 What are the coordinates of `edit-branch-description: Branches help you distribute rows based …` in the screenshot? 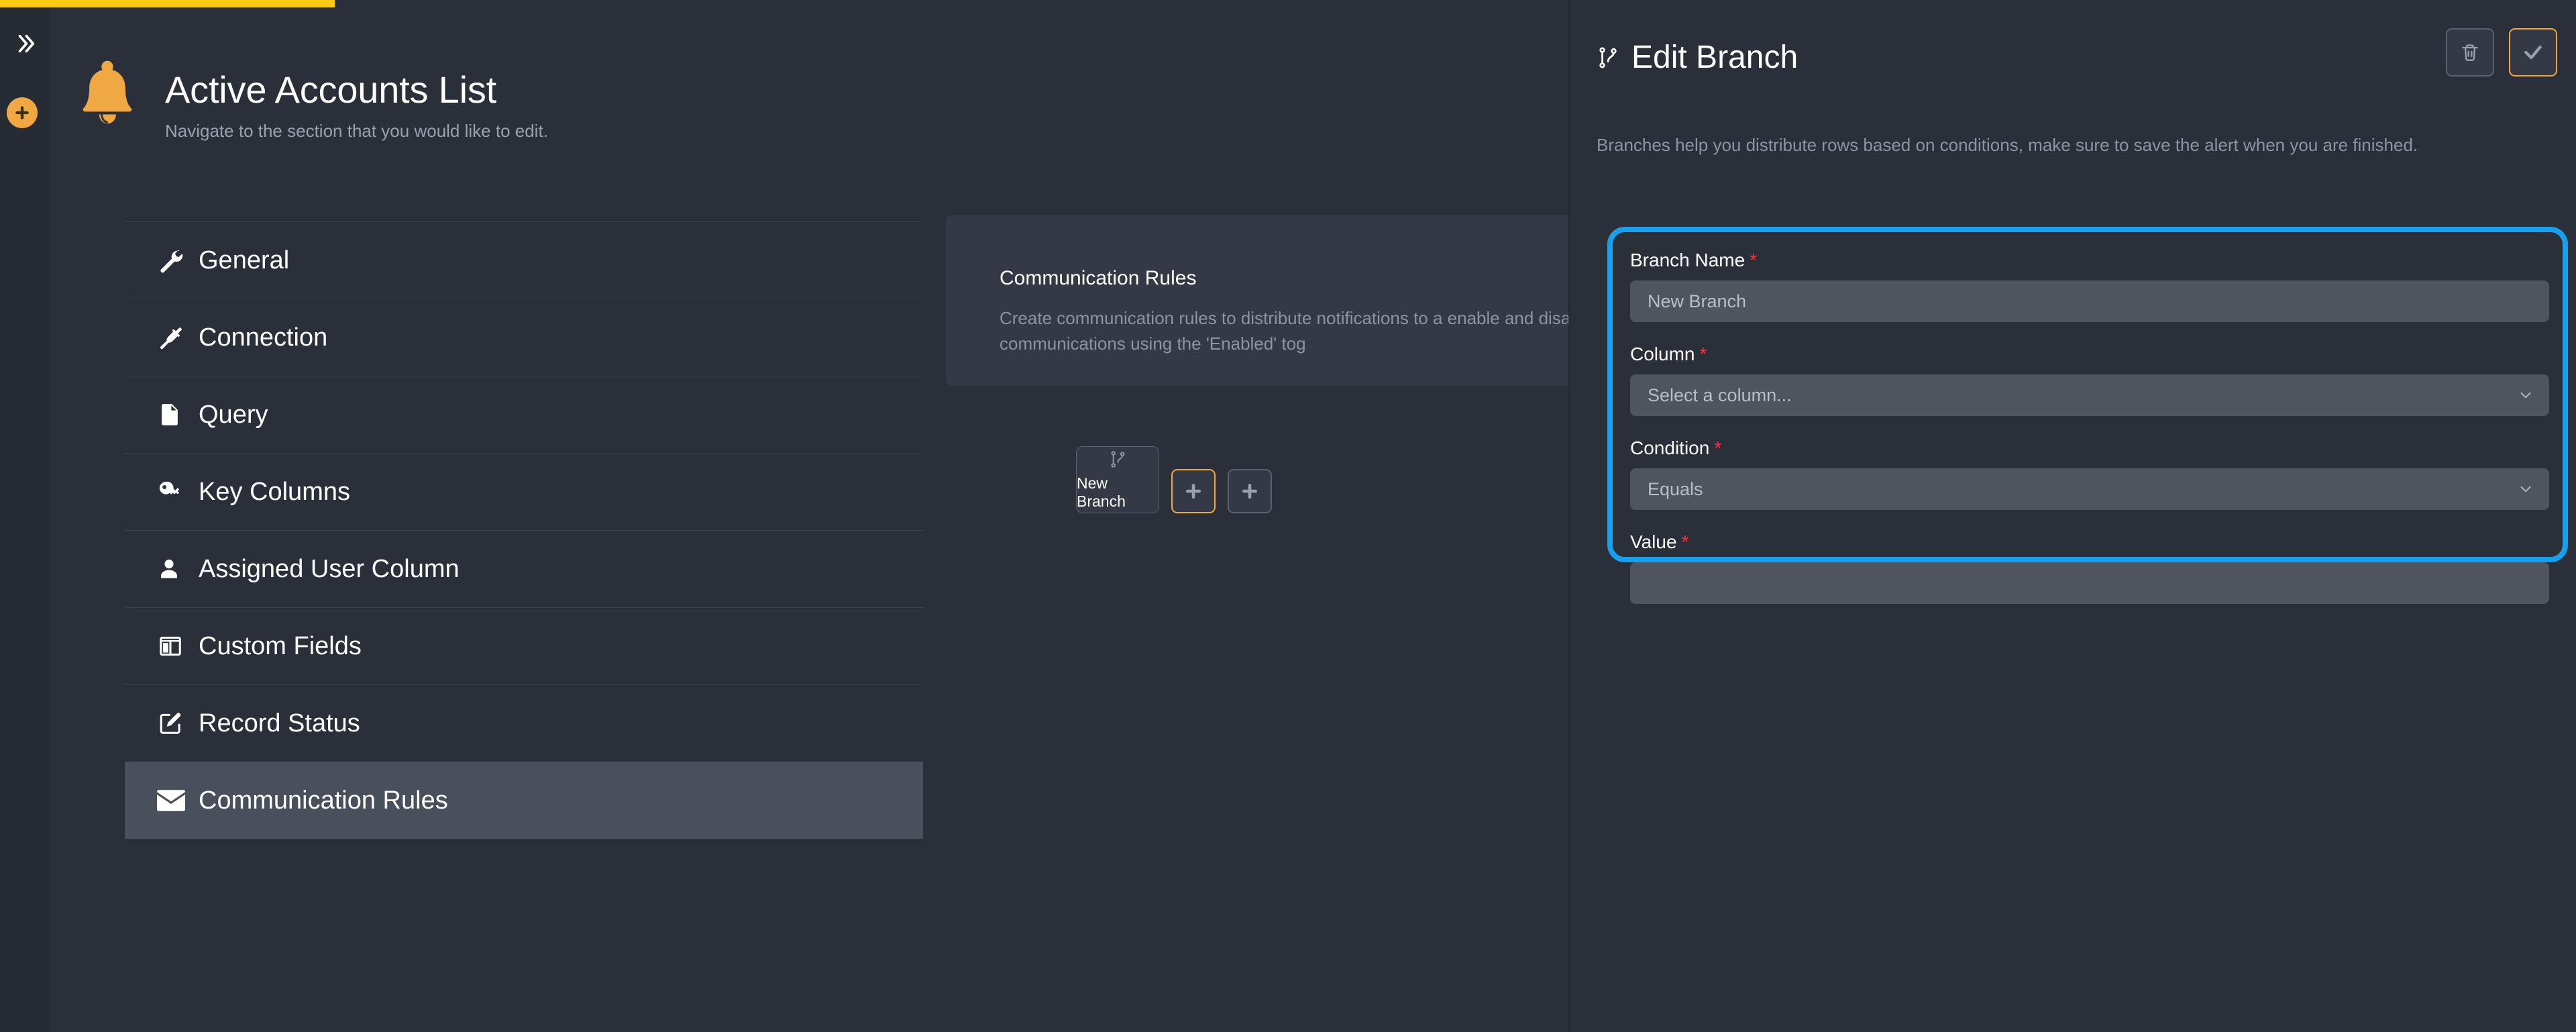 It's located at (2007, 145).